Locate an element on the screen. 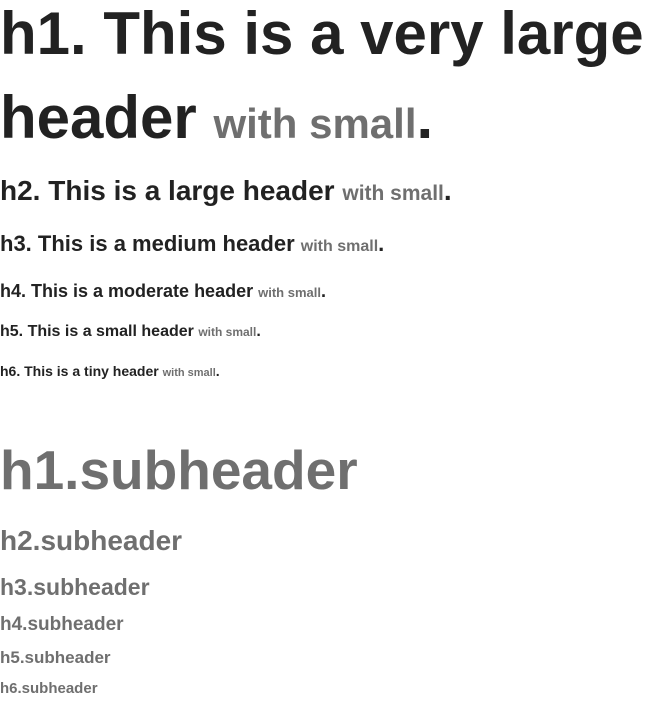 The width and height of the screenshot is (651, 704). h4-header-period: . is located at coordinates (323, 291).